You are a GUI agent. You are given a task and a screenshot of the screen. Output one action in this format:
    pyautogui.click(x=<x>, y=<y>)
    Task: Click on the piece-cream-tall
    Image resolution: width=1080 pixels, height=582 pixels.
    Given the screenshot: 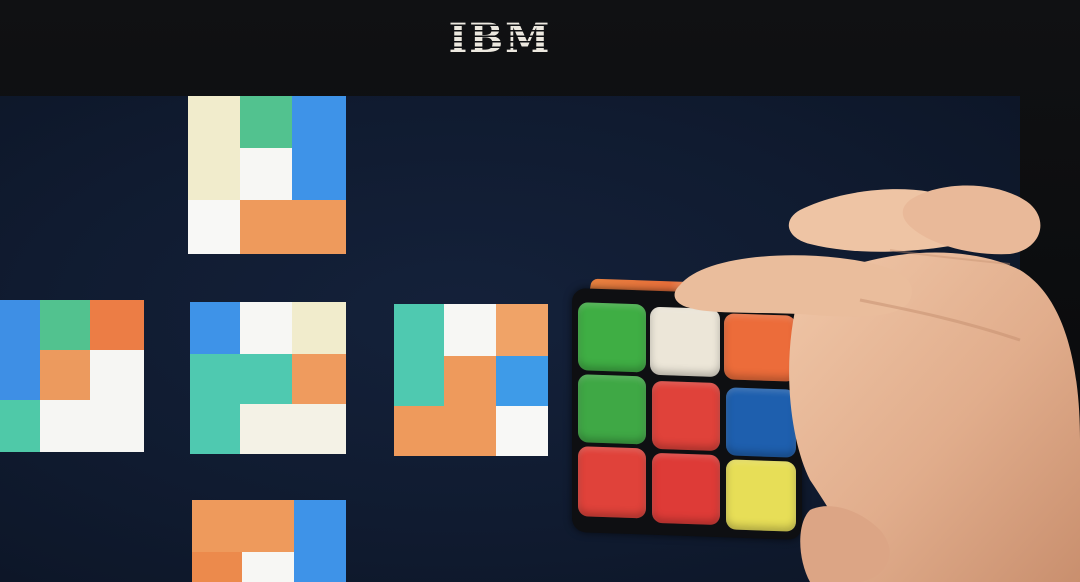 What is the action you would take?
    pyautogui.click(x=214, y=148)
    